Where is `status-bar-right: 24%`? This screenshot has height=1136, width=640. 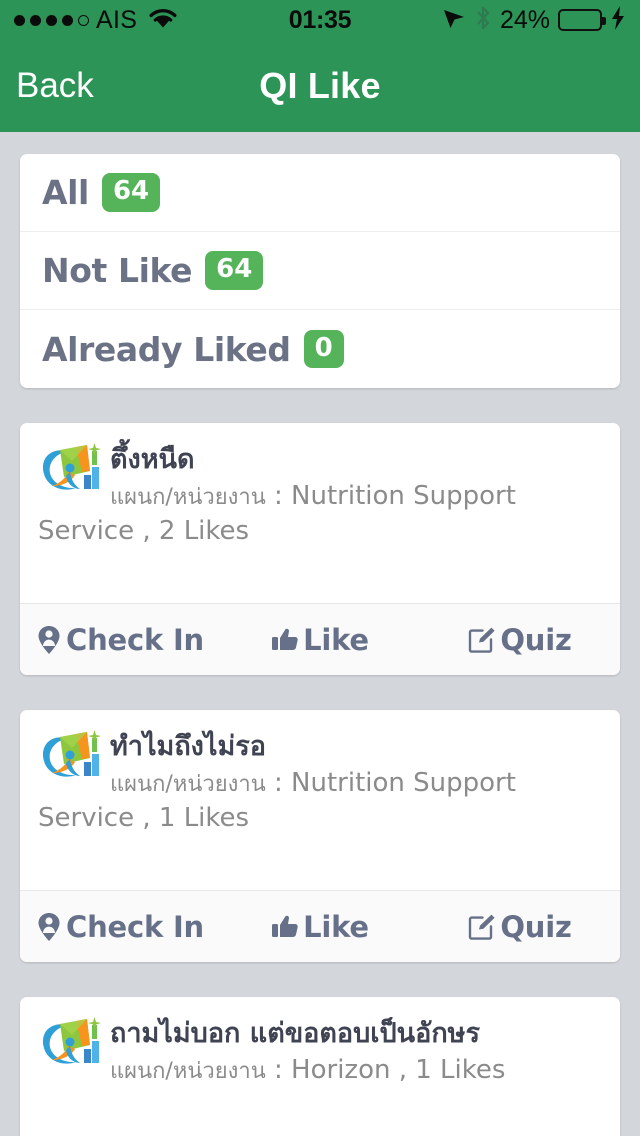 status-bar-right: 24% is located at coordinates (534, 20).